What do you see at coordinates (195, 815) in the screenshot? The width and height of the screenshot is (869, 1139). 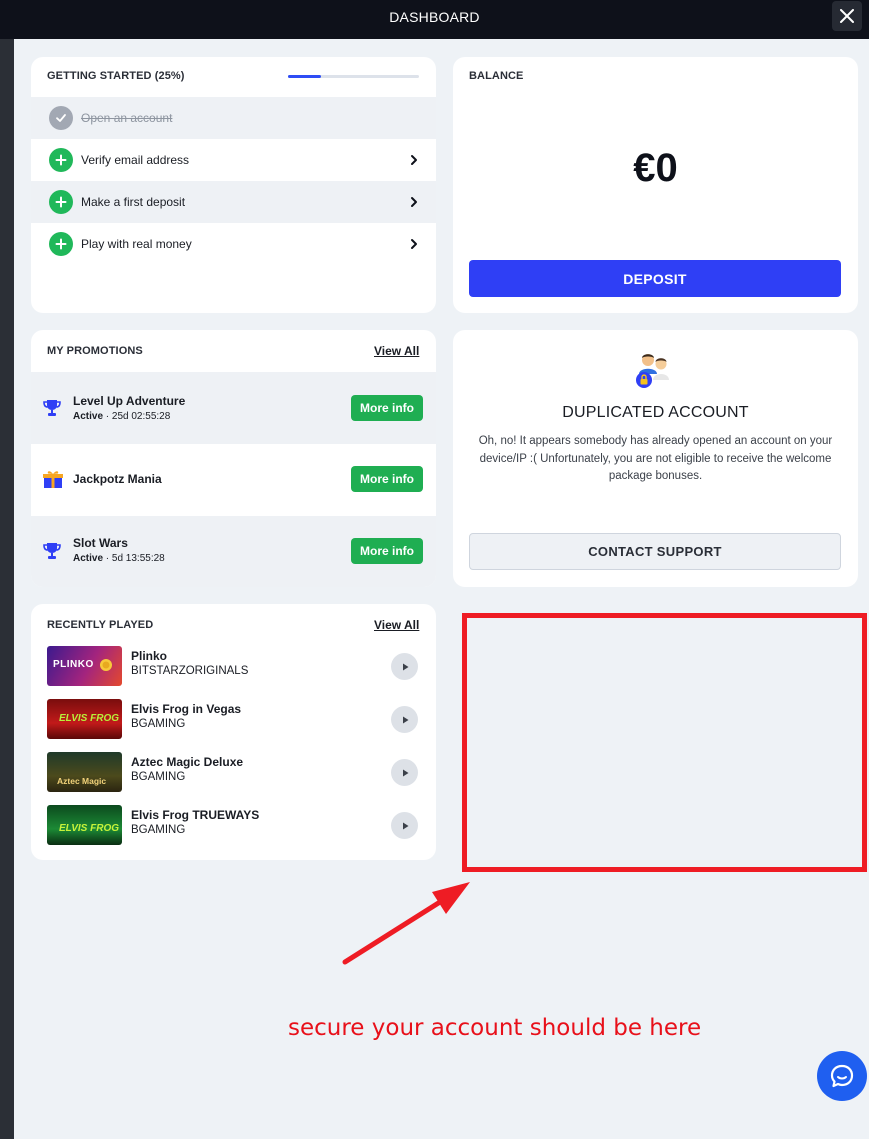 I see `game-name: Elvis Frog TRUEWAYS` at bounding box center [195, 815].